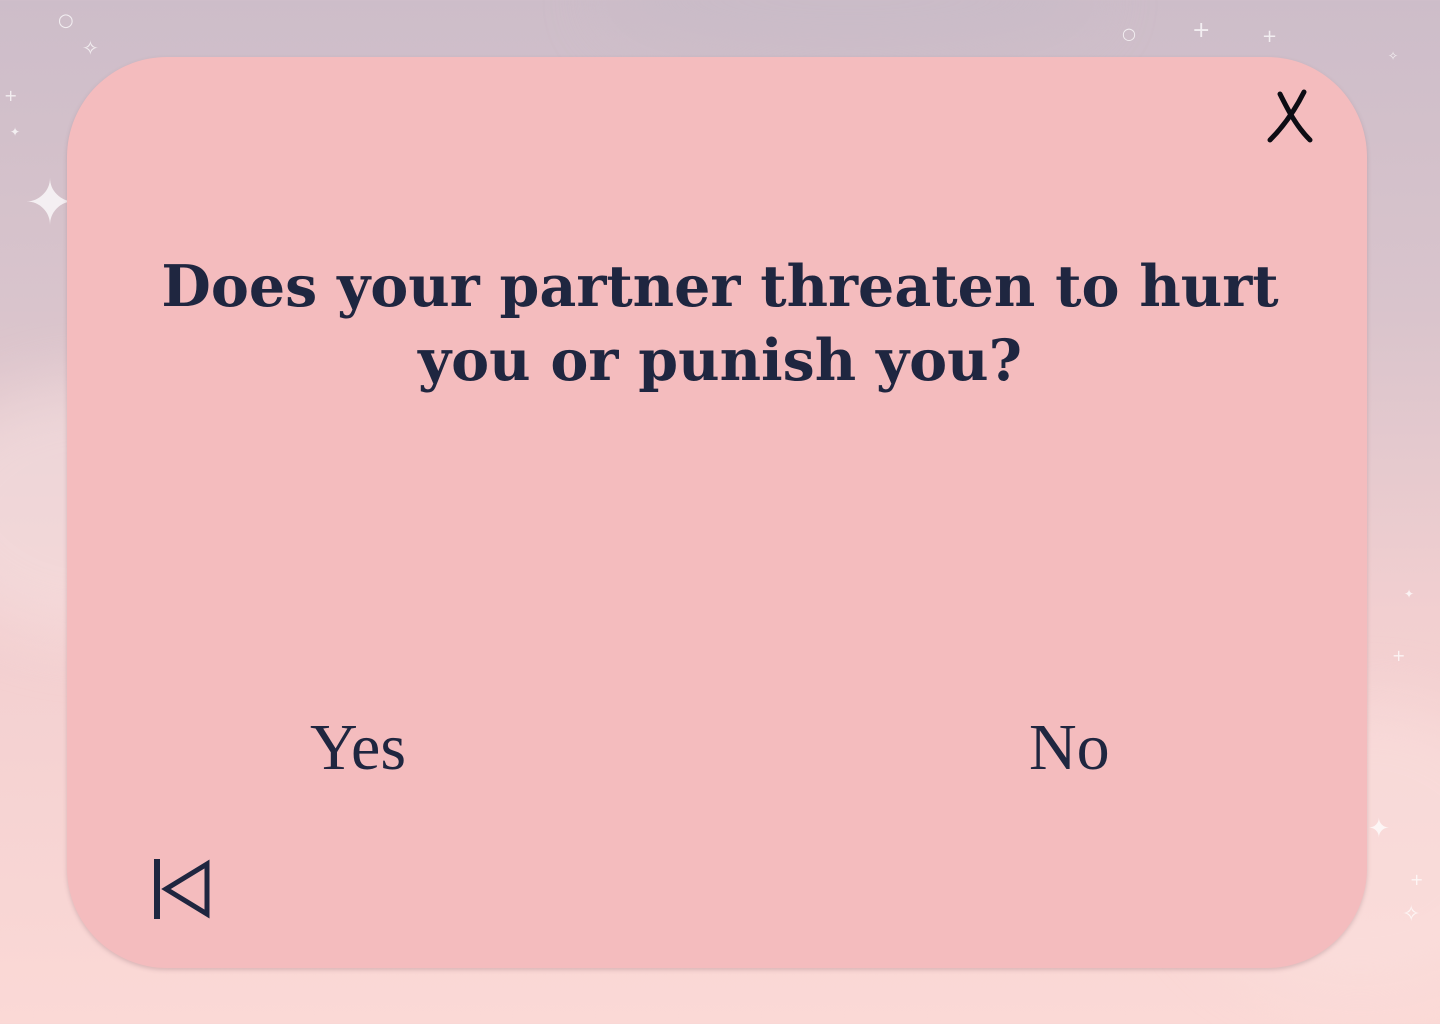 The image size is (1440, 1024). I want to click on back-button, so click(182, 890).